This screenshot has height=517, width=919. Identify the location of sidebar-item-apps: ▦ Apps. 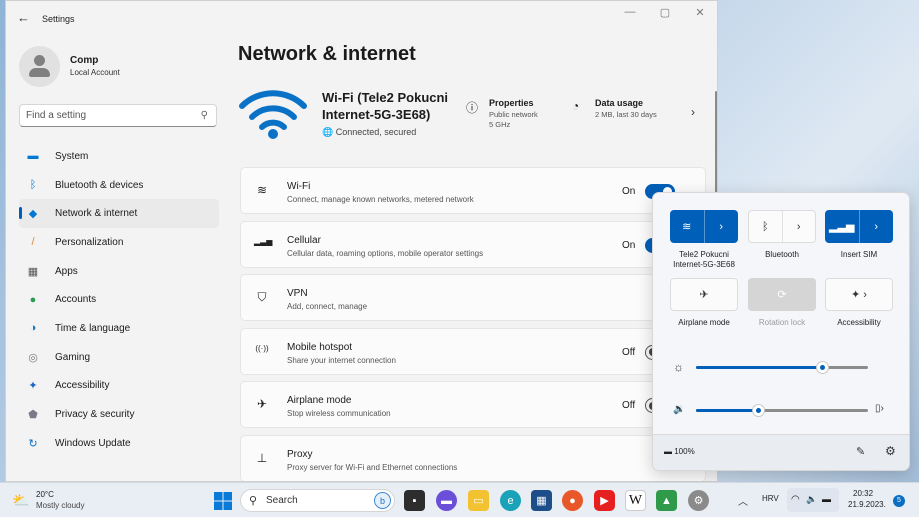
(119, 271).